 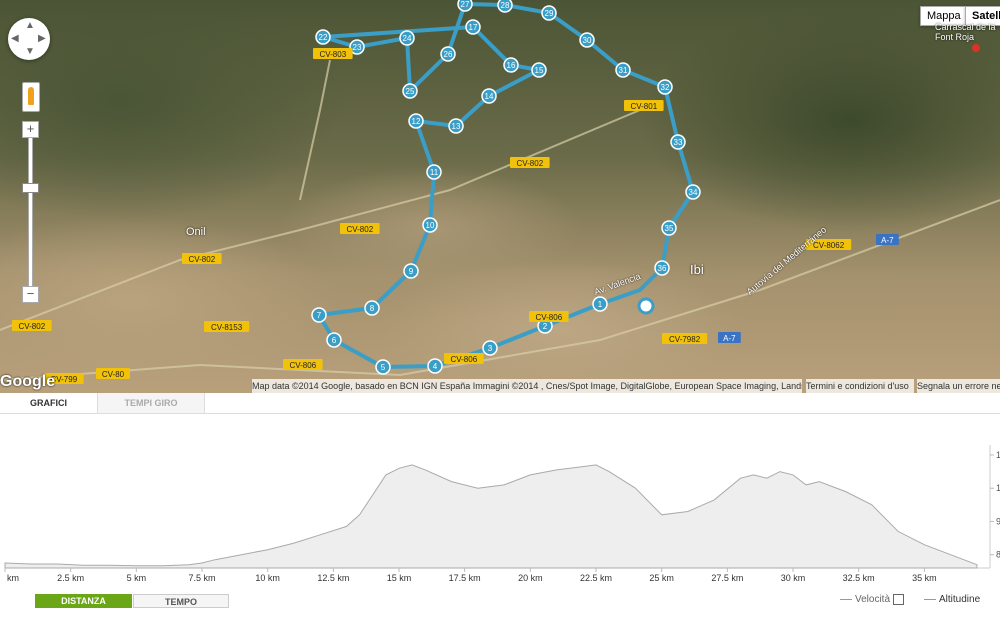 I want to click on route-marker: 34, so click(x=693, y=192).